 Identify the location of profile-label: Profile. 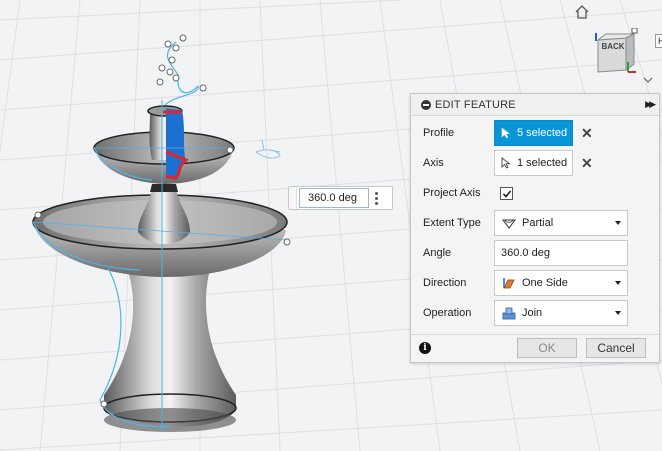
(439, 133).